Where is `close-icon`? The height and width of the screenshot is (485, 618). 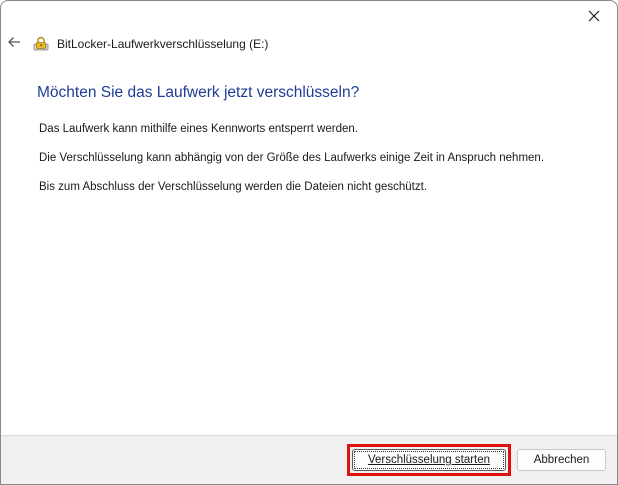
close-icon is located at coordinates (594, 16).